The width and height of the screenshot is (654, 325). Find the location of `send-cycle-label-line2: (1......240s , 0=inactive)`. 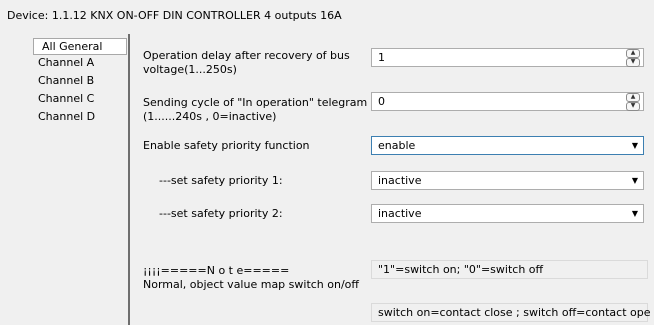

send-cycle-label-line2: (1......240s , 0=inactive) is located at coordinates (210, 116).